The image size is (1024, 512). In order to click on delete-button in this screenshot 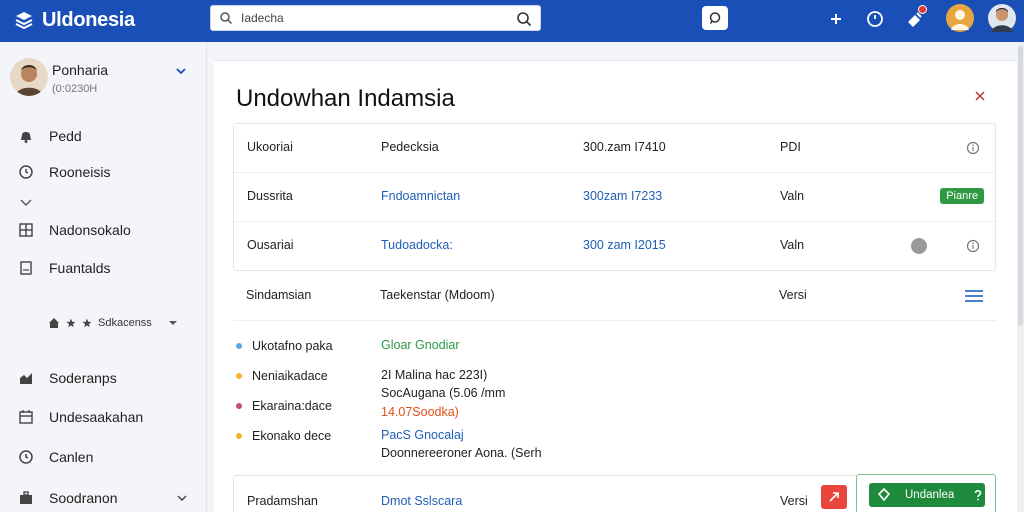, I will do `click(834, 497)`.